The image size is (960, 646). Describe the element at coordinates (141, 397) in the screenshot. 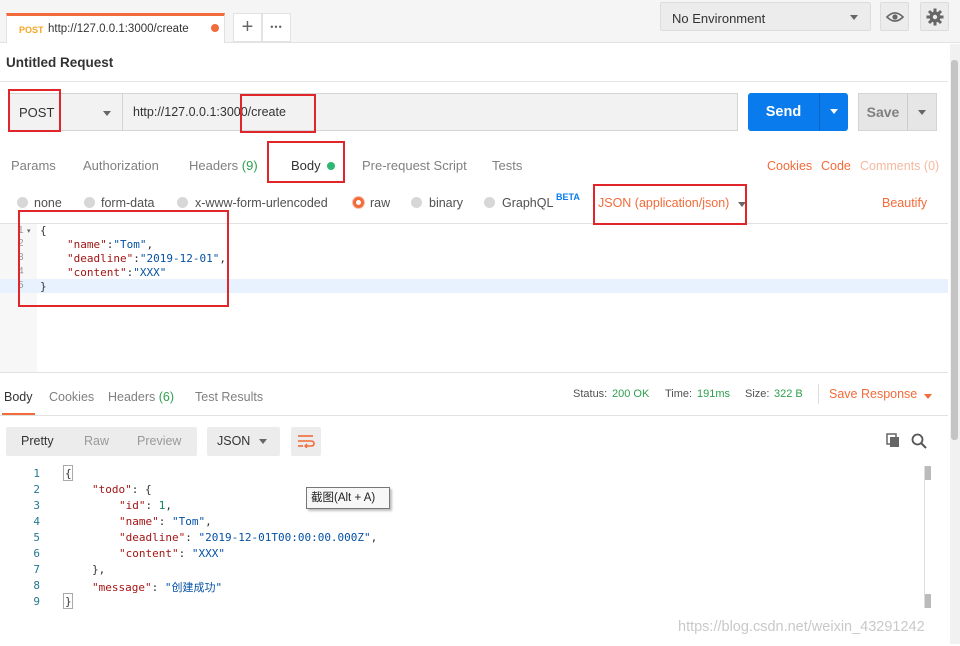

I see `response-tab-headers: Headers (6)` at that location.